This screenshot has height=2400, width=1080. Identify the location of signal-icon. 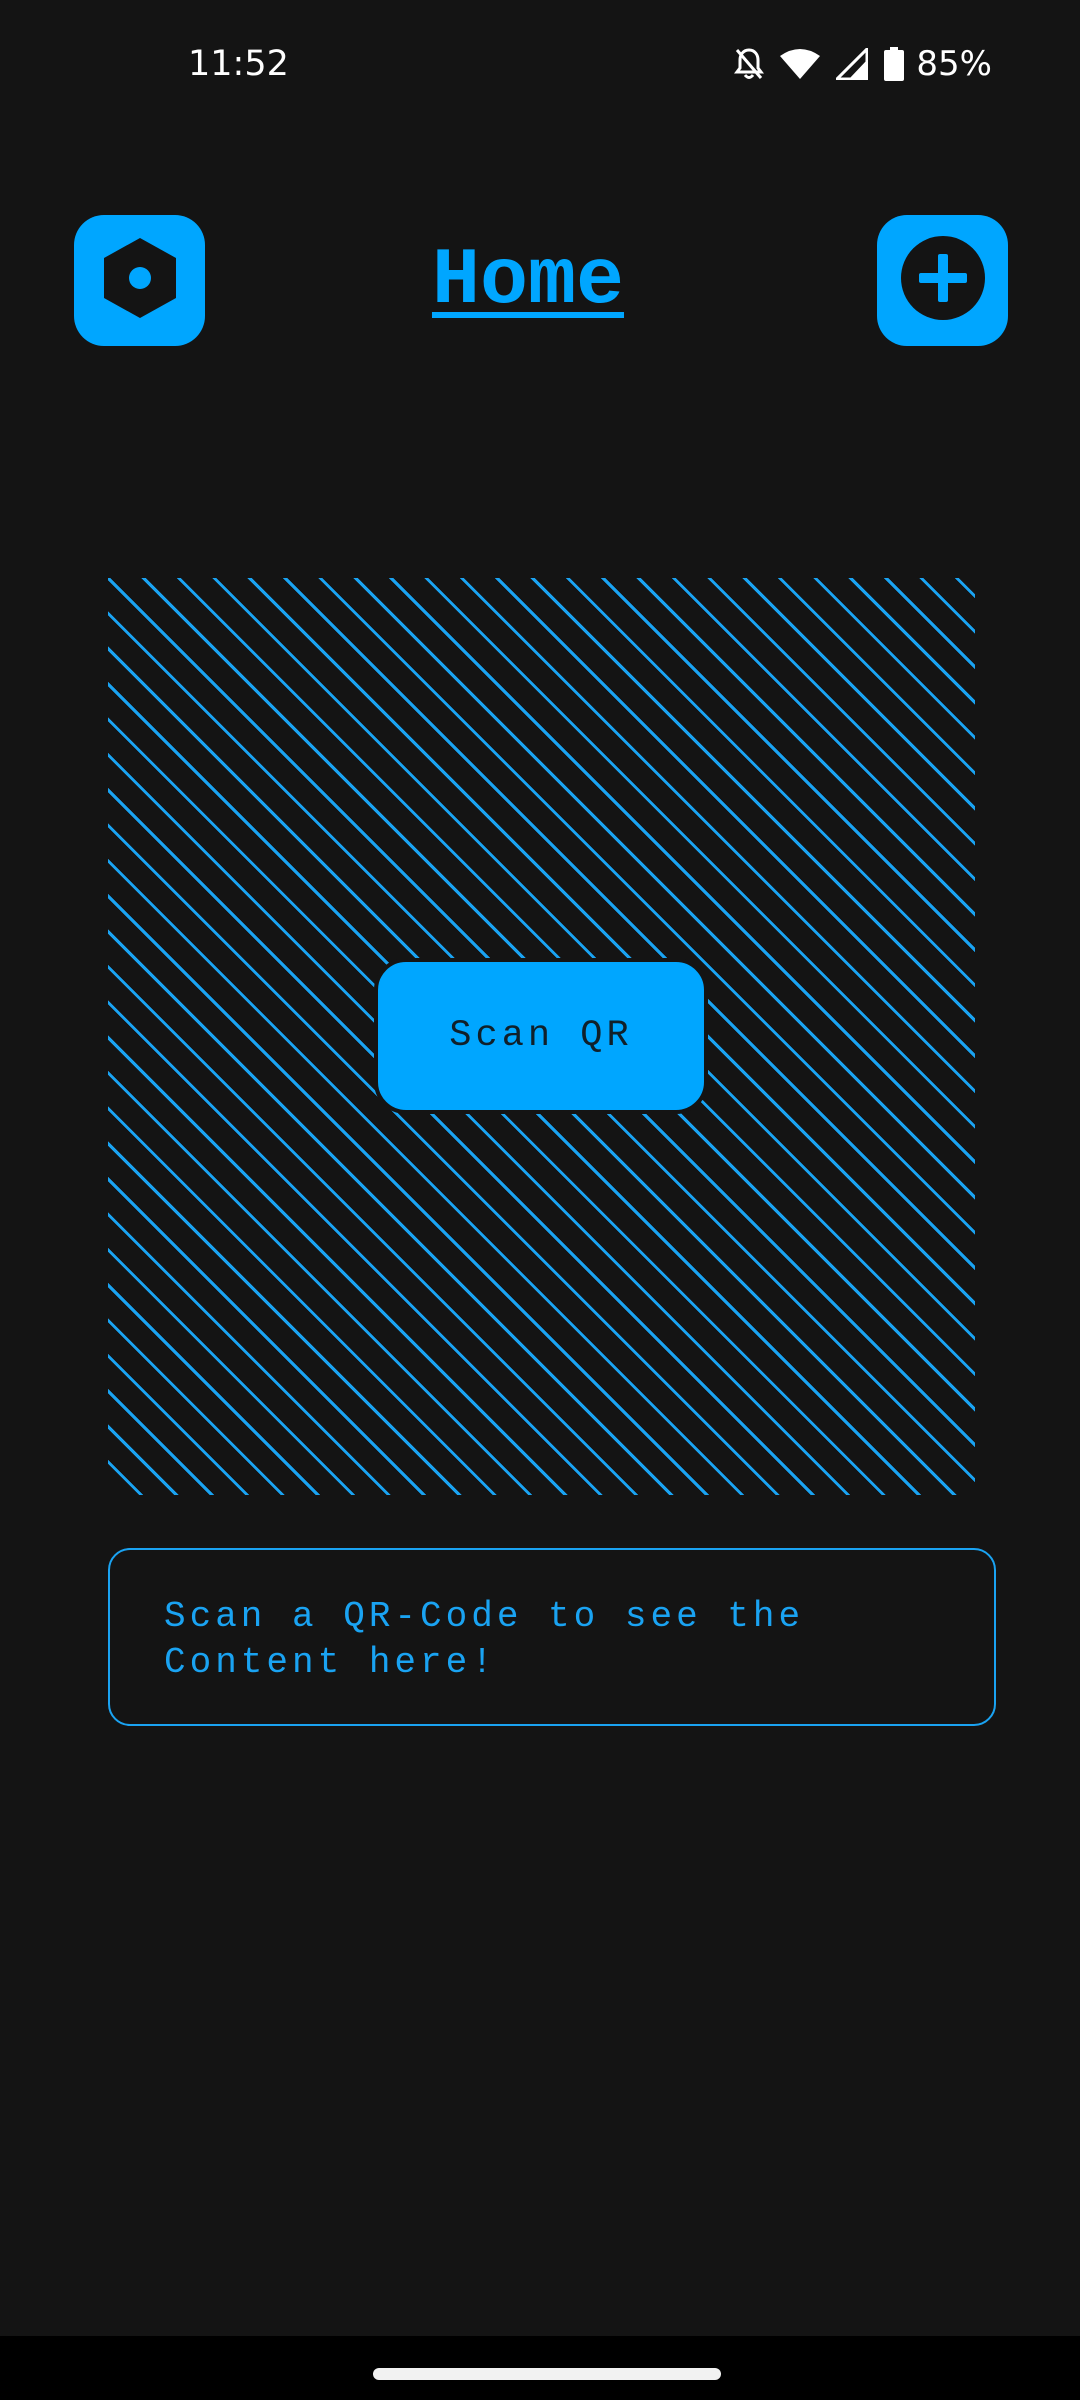
(852, 64).